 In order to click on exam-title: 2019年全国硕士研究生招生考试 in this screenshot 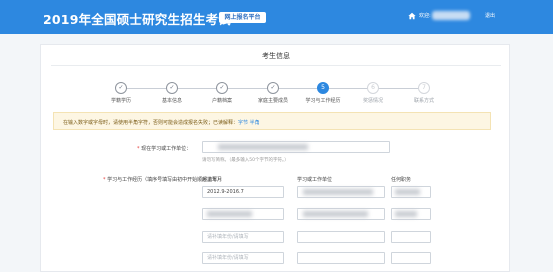, I will do `click(137, 19)`.